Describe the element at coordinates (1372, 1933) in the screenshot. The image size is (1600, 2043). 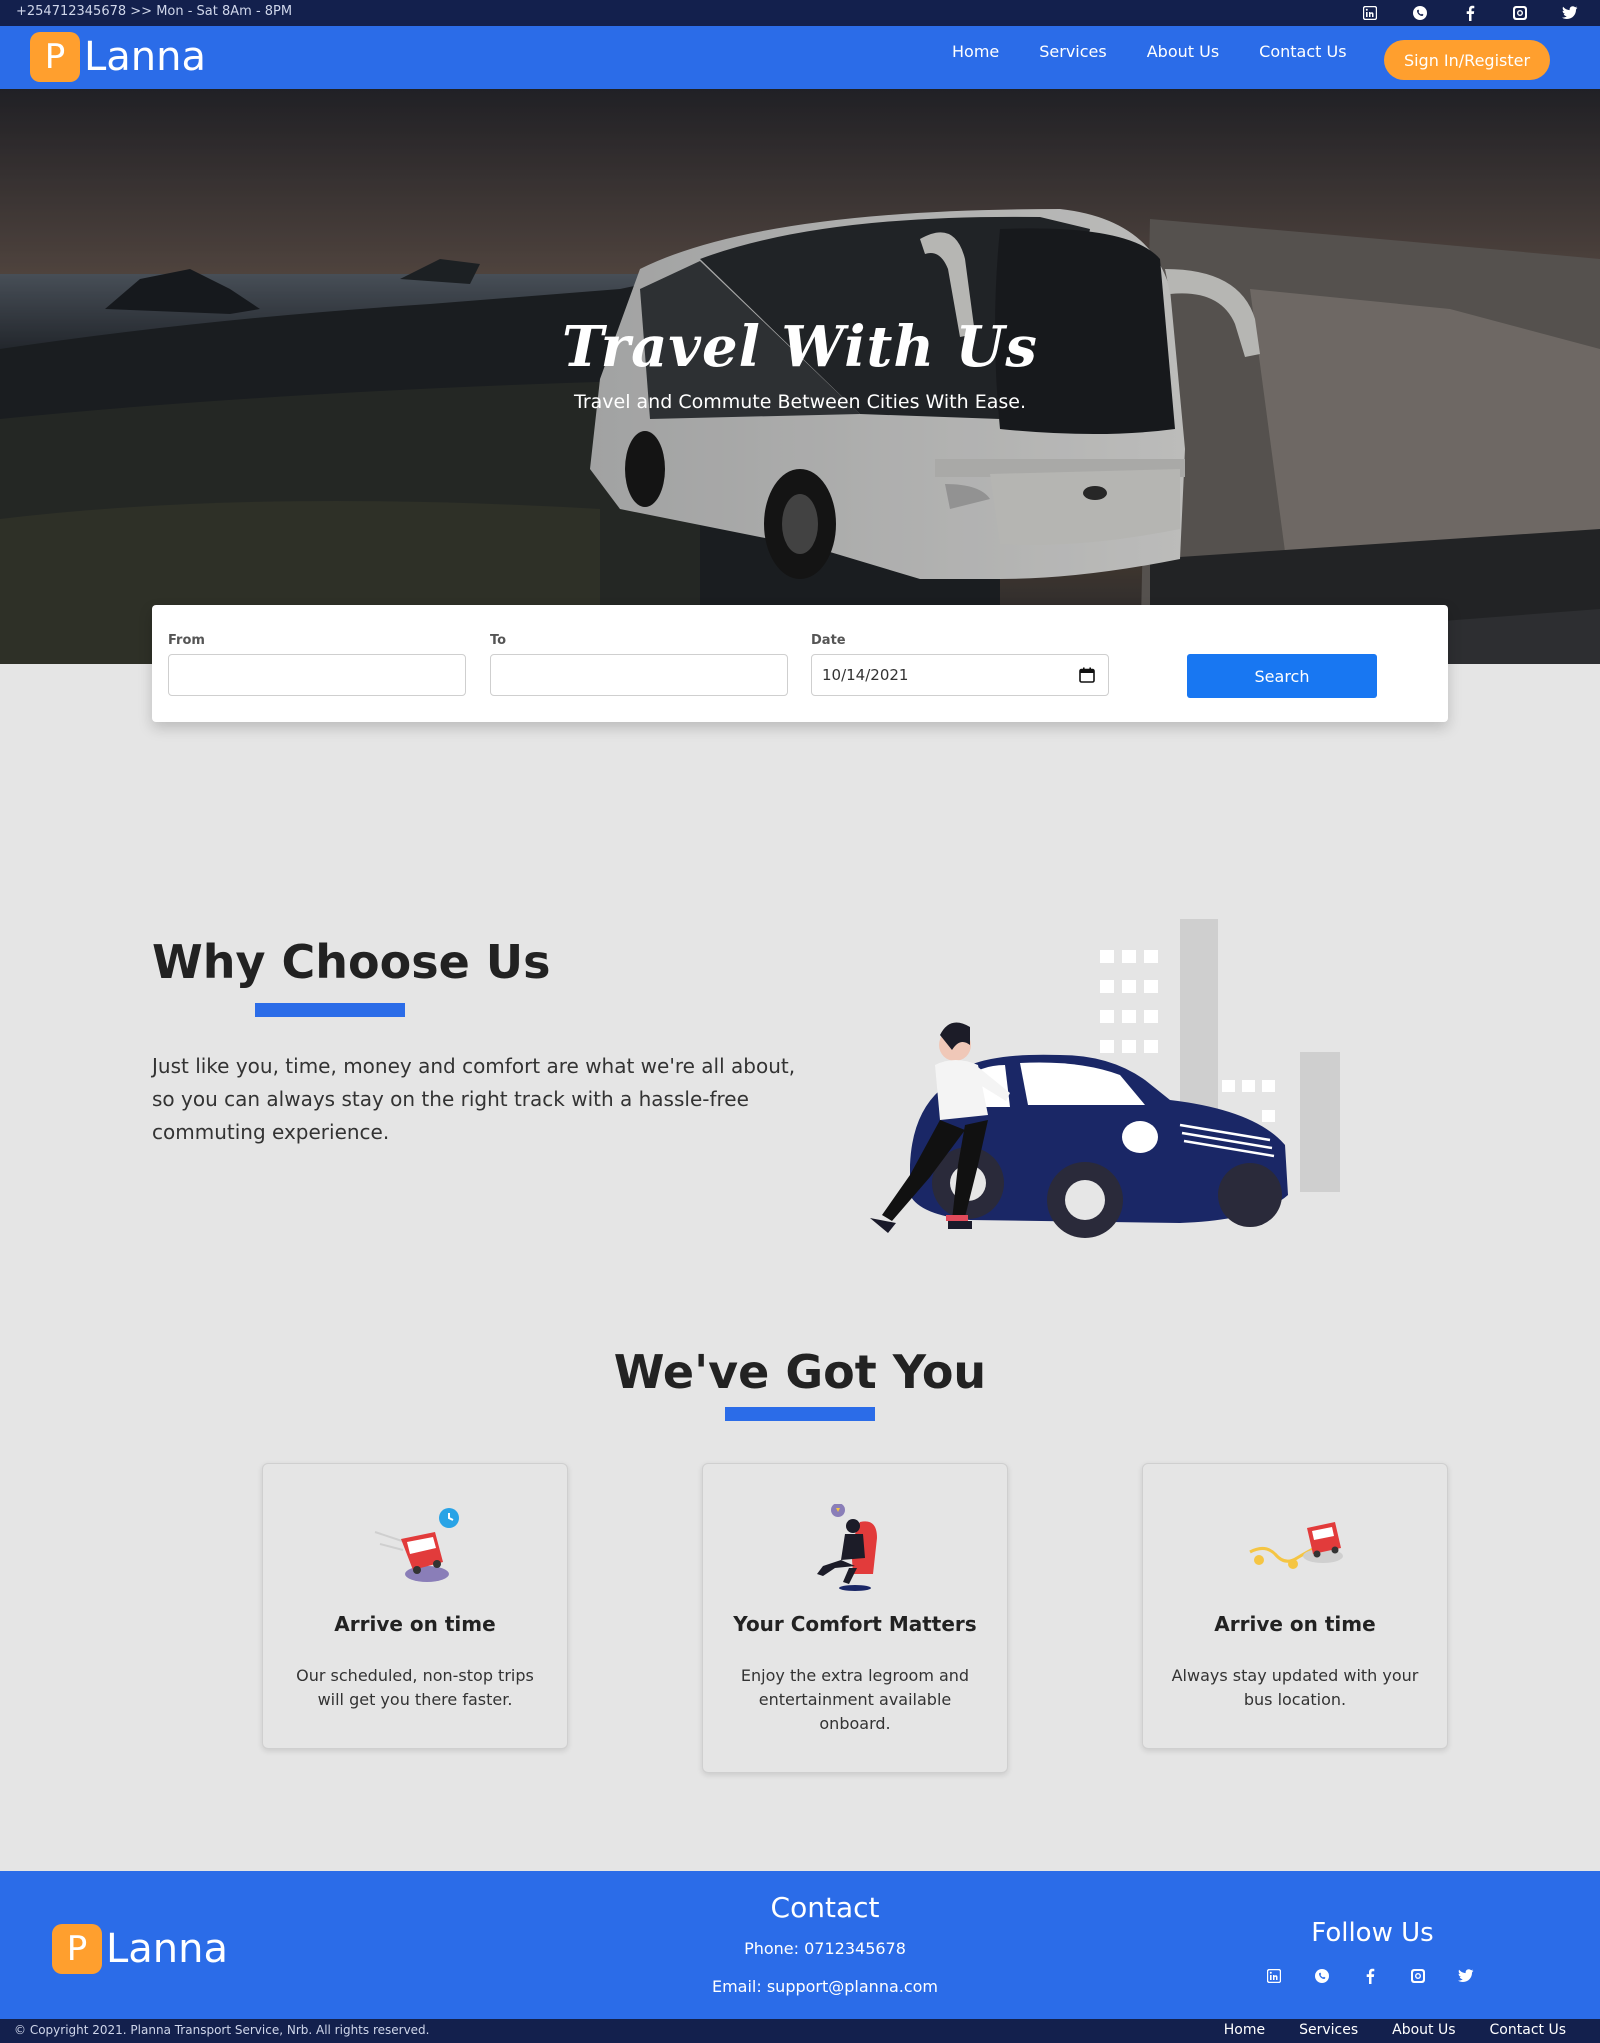
I see `footer-follow-title: Follow Us` at that location.